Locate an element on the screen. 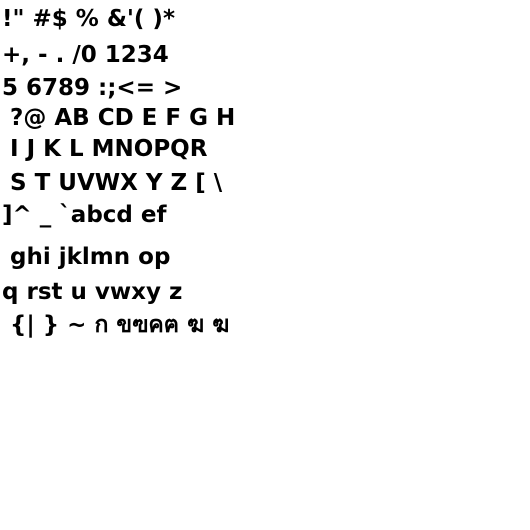  glyph-line-2: +, - . /0 1234 is located at coordinates (85, 55).